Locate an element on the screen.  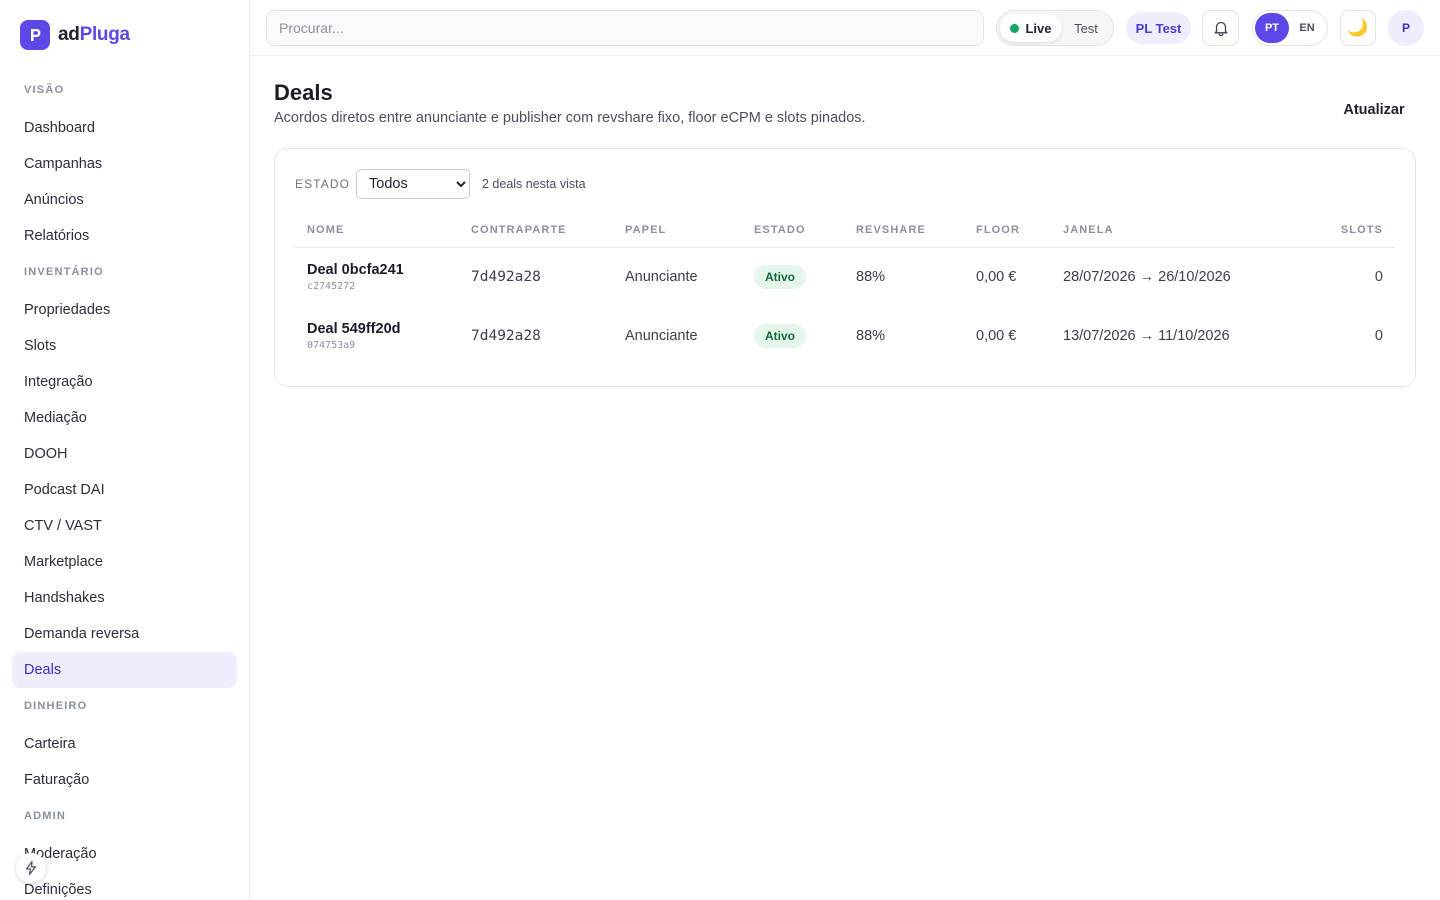
sidebar-item-mediacao: Mediação is located at coordinates (124, 418).